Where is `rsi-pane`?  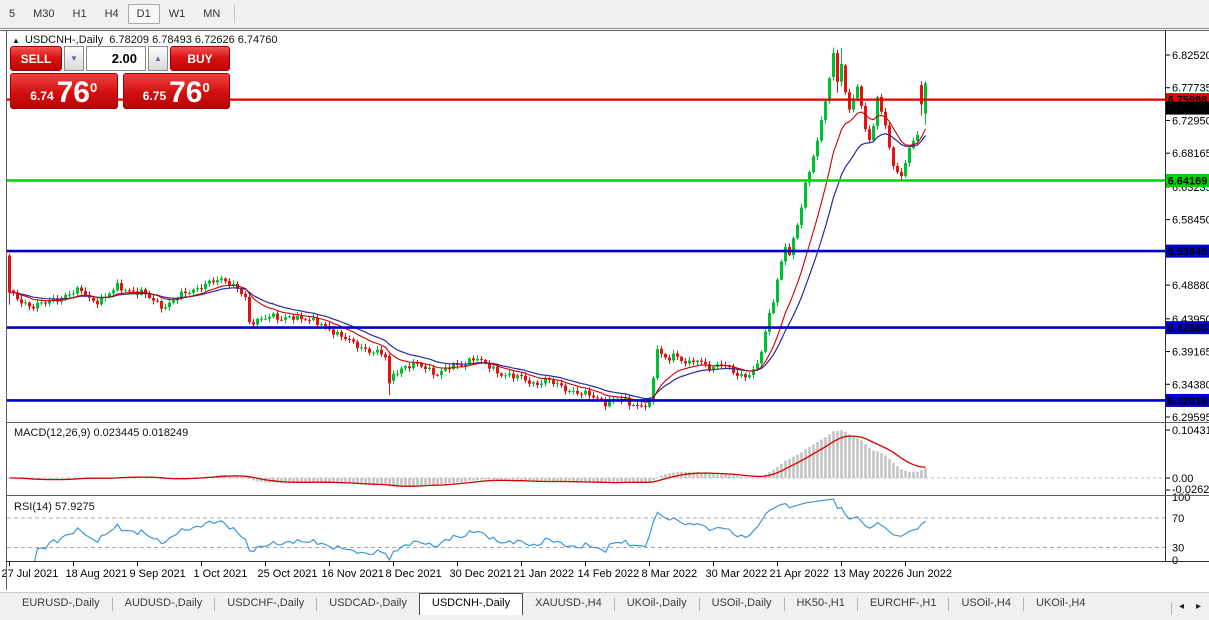 rsi-pane is located at coordinates (586, 529).